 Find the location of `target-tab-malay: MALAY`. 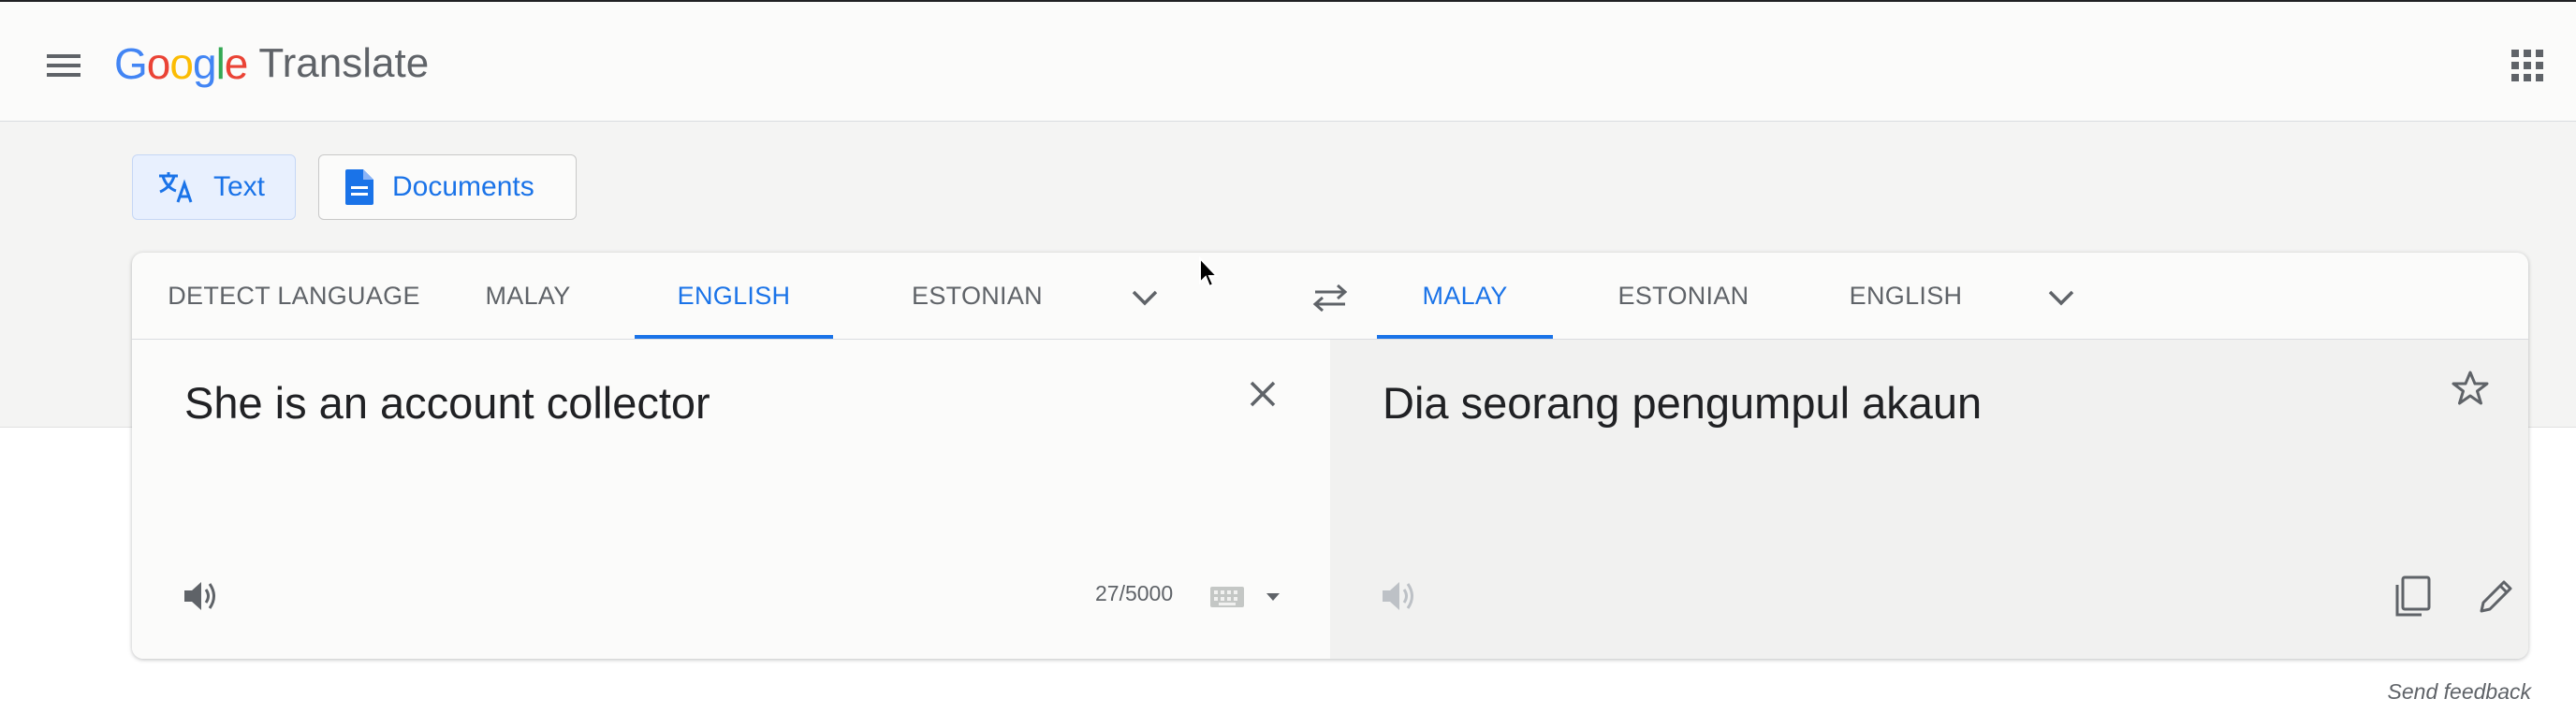

target-tab-malay: MALAY is located at coordinates (1465, 296).